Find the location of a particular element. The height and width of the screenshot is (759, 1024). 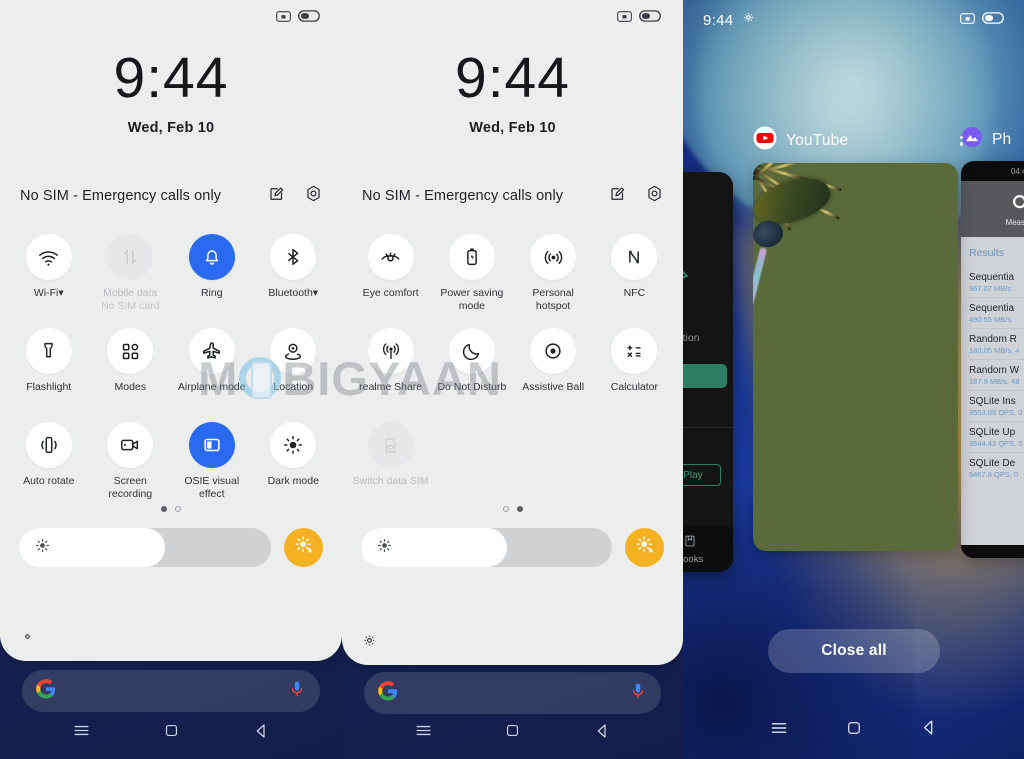

play-button: Play is located at coordinates (702, 475).